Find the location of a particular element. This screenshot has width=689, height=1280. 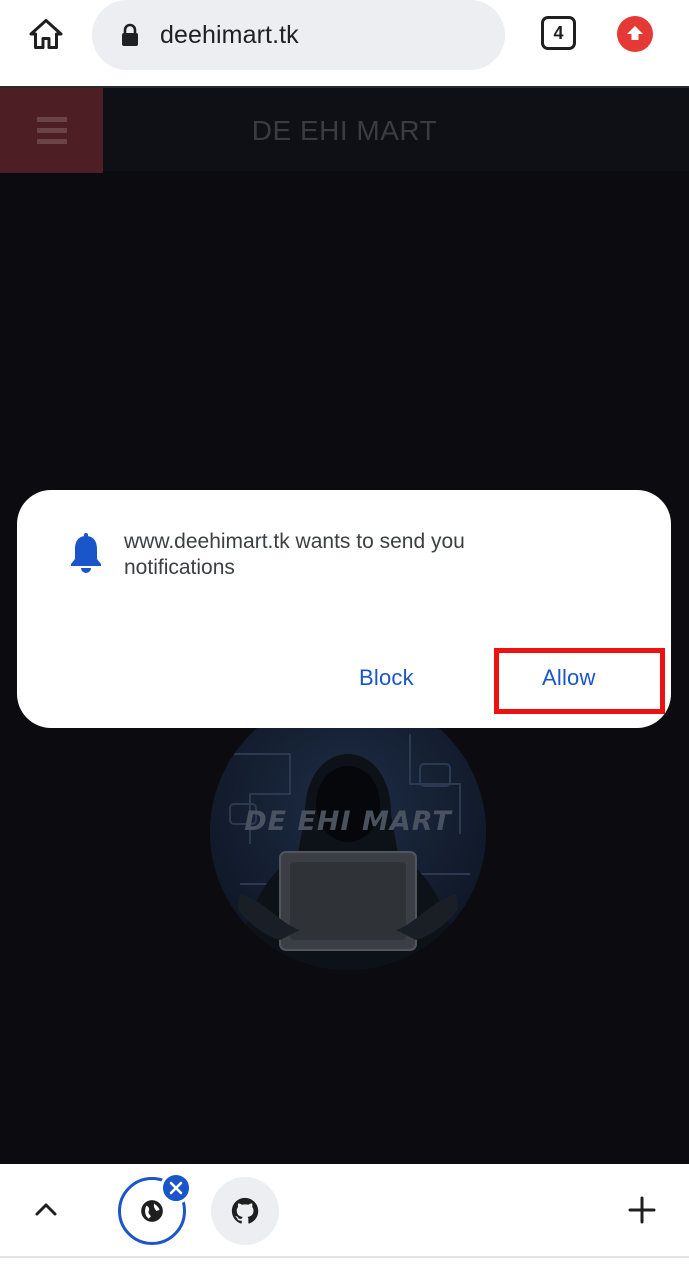

expand-tabs-button is located at coordinates (46, 1209).